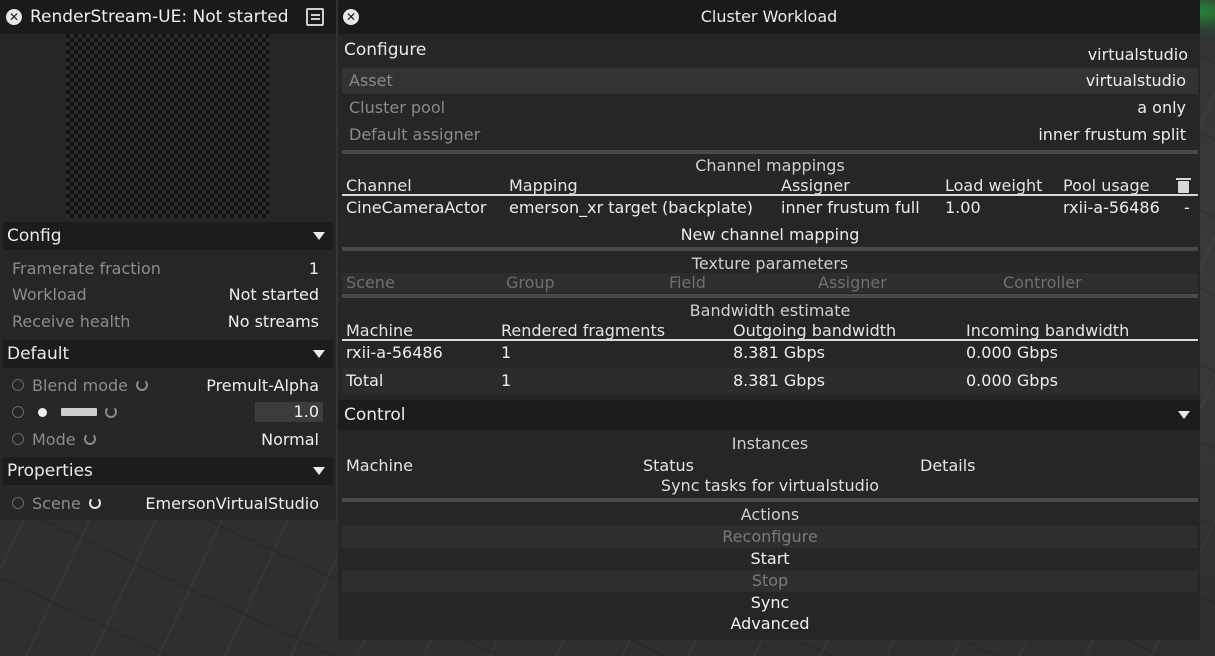 The width and height of the screenshot is (1215, 656). I want to click on scene-row: Scene EmersonVirtualStudio, so click(168, 503).